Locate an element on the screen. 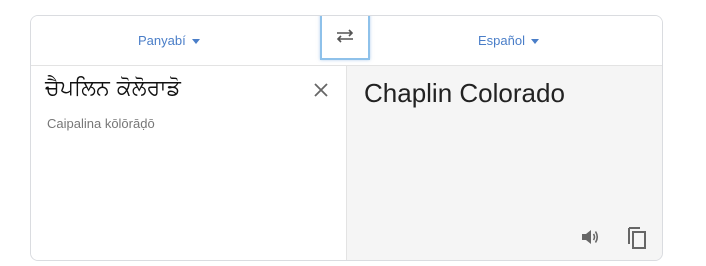 Image resolution: width=706 pixels, height=266 pixels. source-text: ਚੈਪਲਿਨ ਕੋਲੋਰਾਡੋ is located at coordinates (113, 88).